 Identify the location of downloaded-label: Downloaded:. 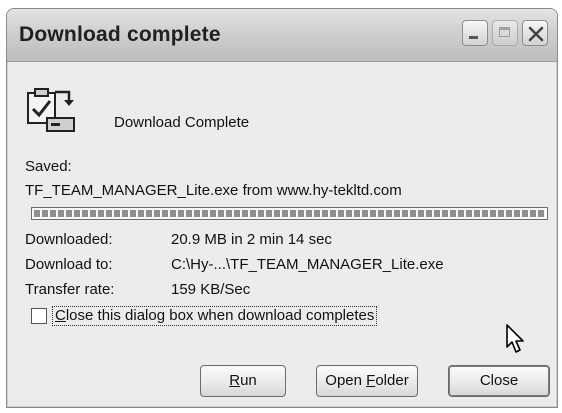
(69, 239).